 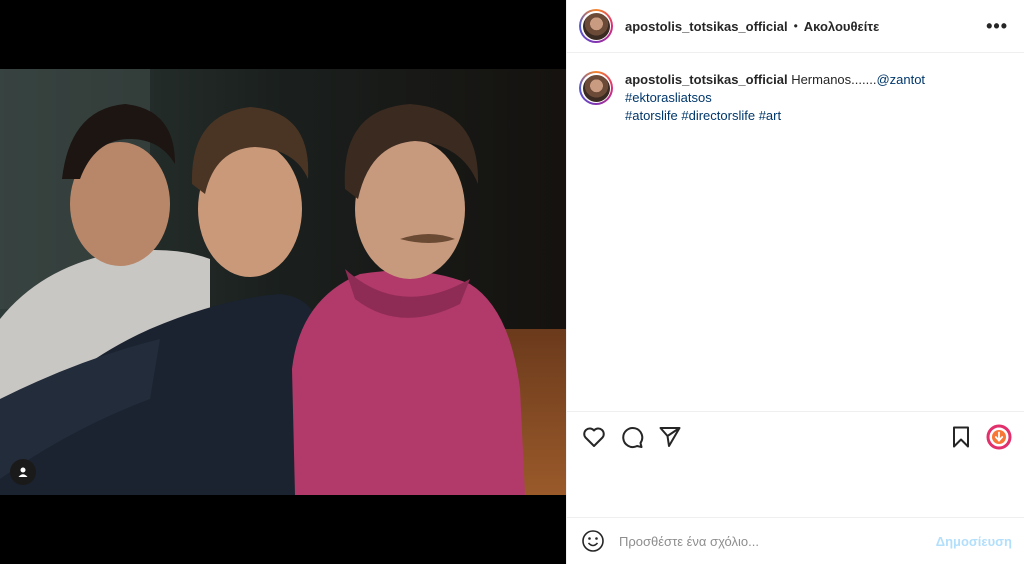 I want to click on hashtag-link: #art, so click(x=770, y=115).